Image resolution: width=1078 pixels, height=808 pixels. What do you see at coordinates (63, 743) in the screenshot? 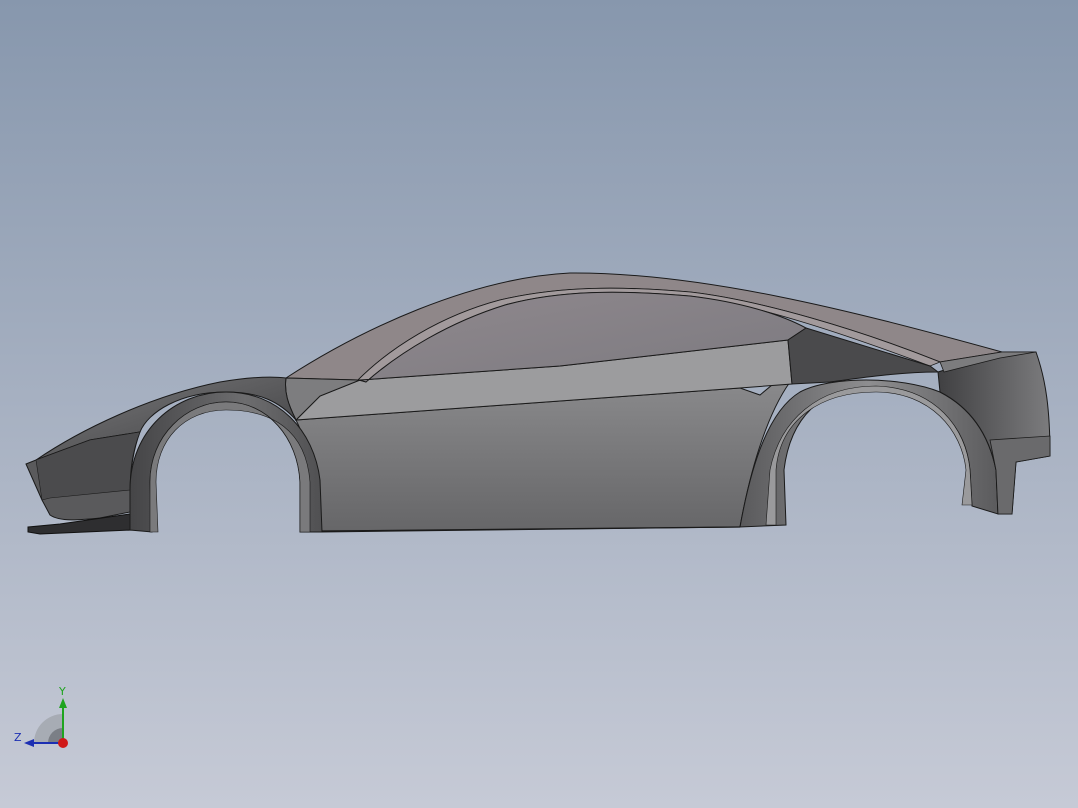
I see `x-axis-dot-icon` at bounding box center [63, 743].